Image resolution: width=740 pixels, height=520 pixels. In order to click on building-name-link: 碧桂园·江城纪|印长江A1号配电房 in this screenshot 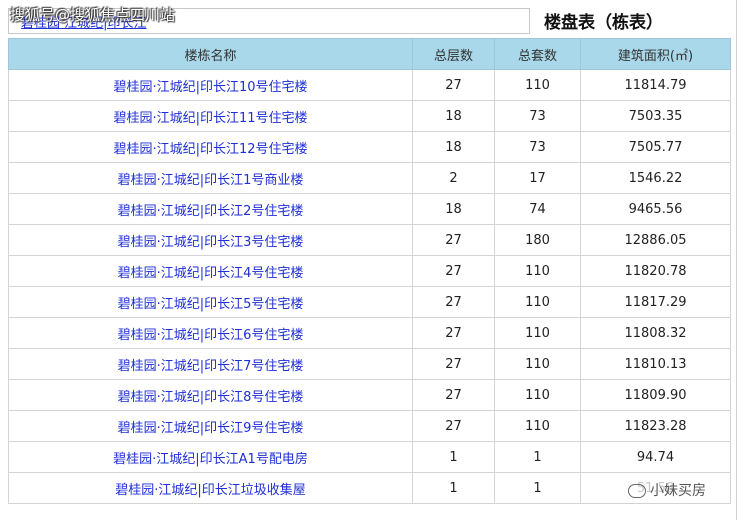, I will do `click(210, 457)`.